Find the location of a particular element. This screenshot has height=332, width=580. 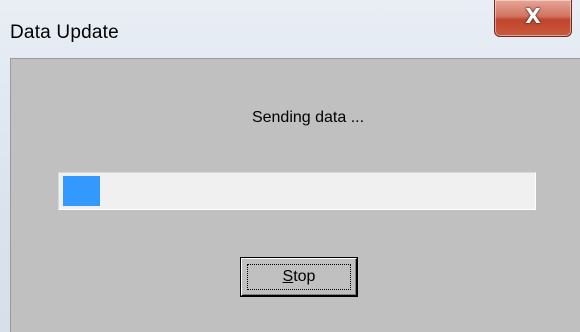

stop-accelerator: S is located at coordinates (288, 276).